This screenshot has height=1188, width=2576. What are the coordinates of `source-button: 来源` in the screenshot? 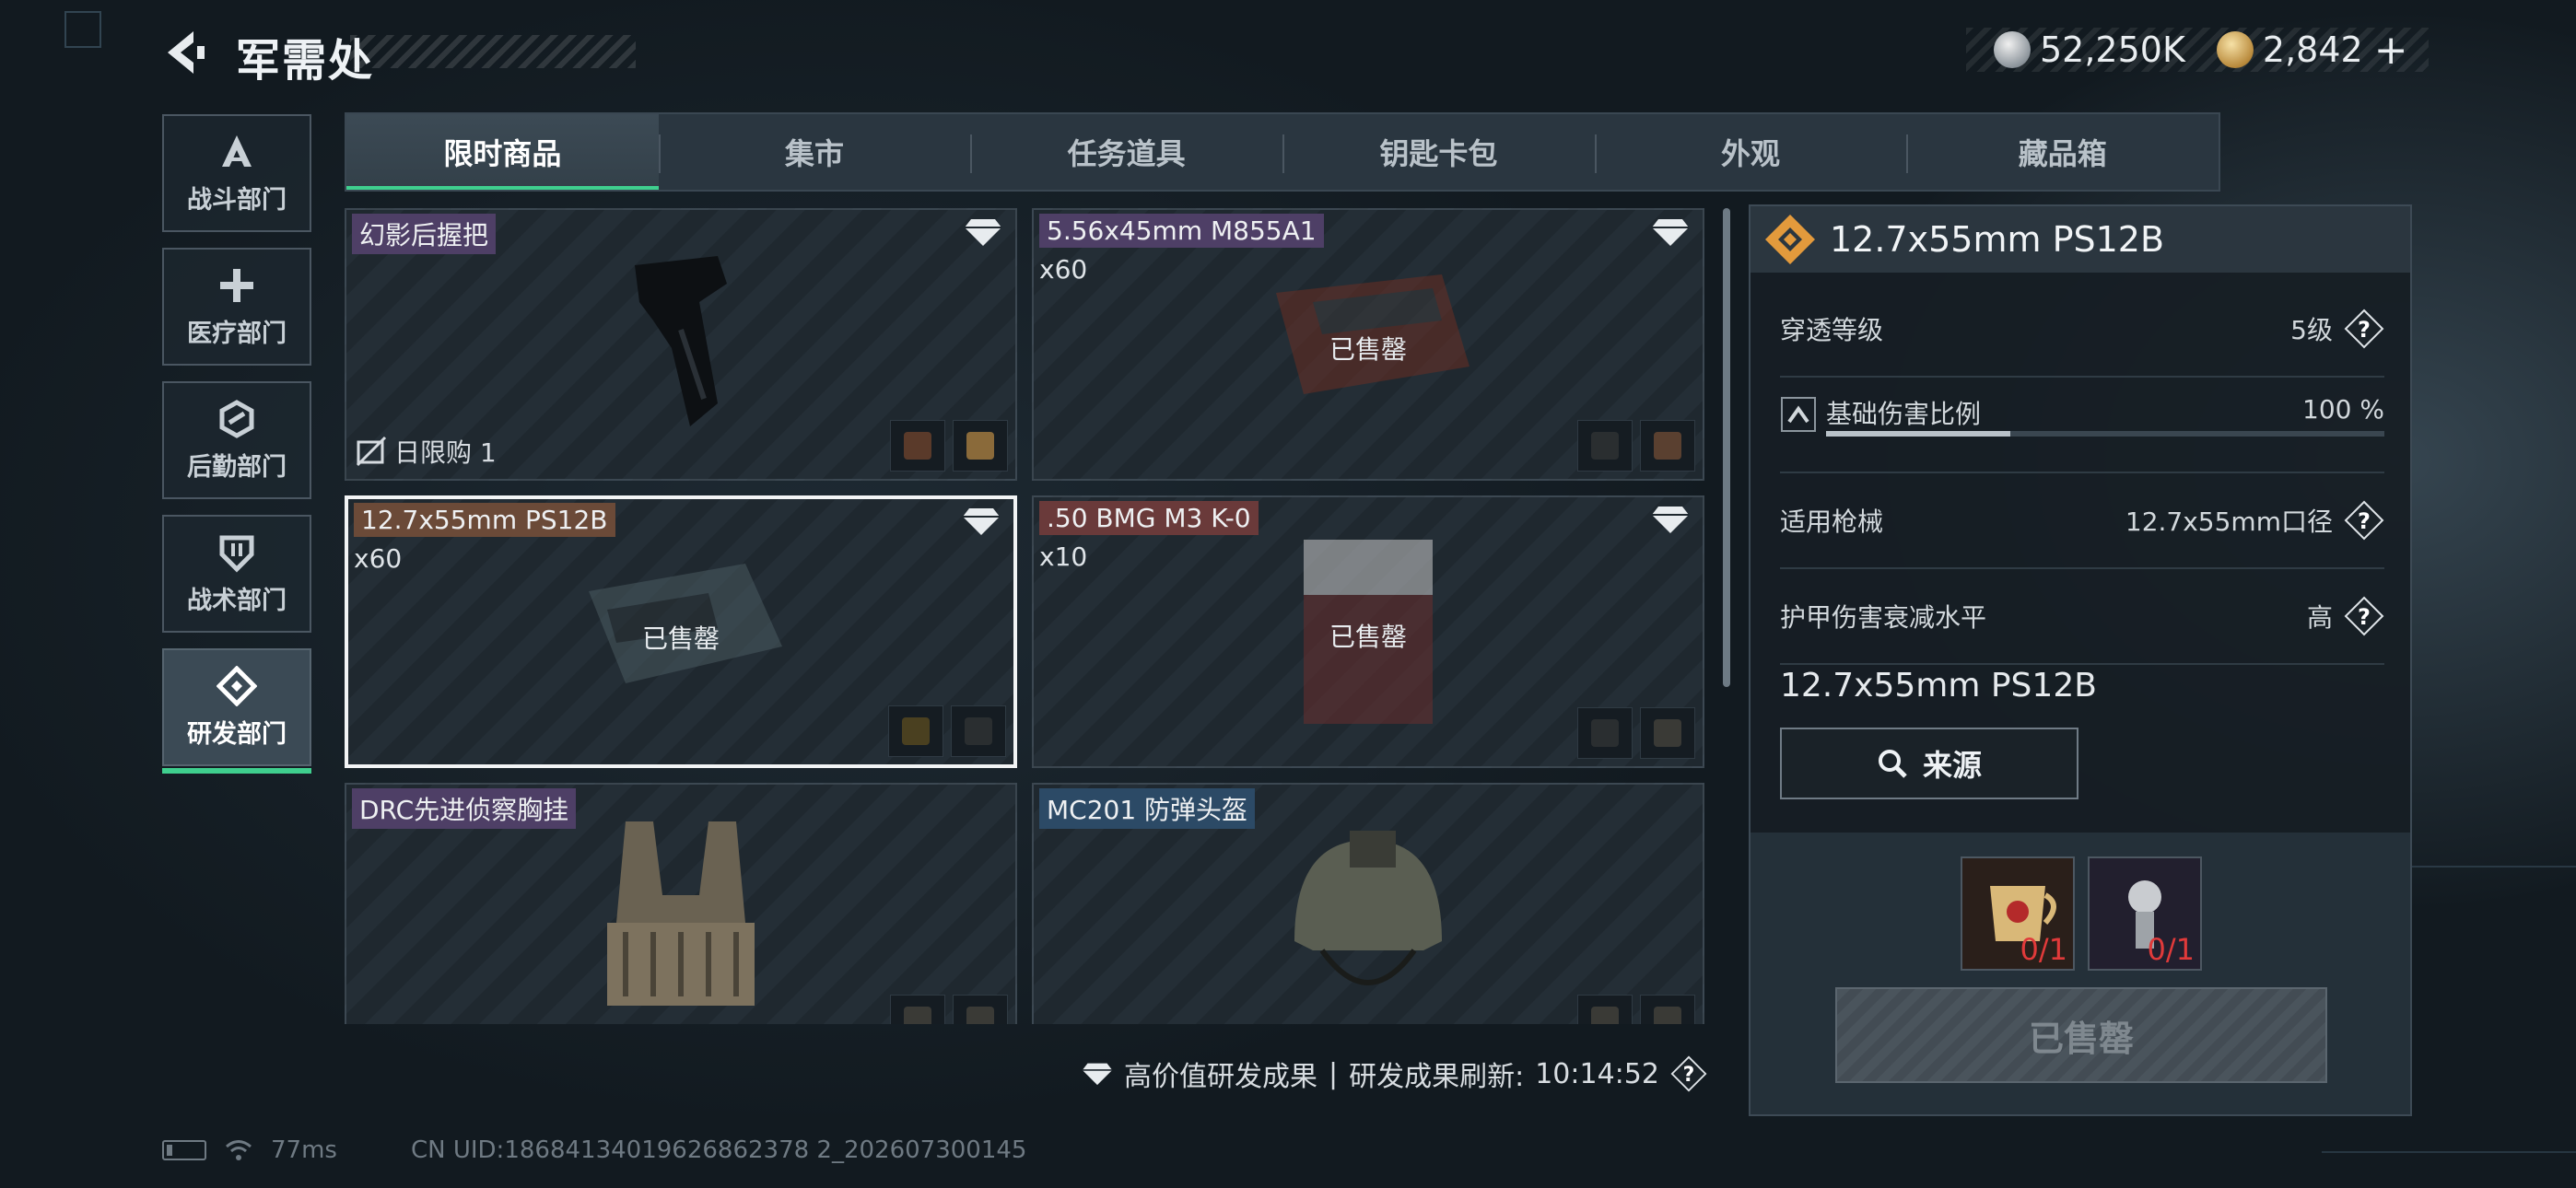 It's located at (1929, 763).